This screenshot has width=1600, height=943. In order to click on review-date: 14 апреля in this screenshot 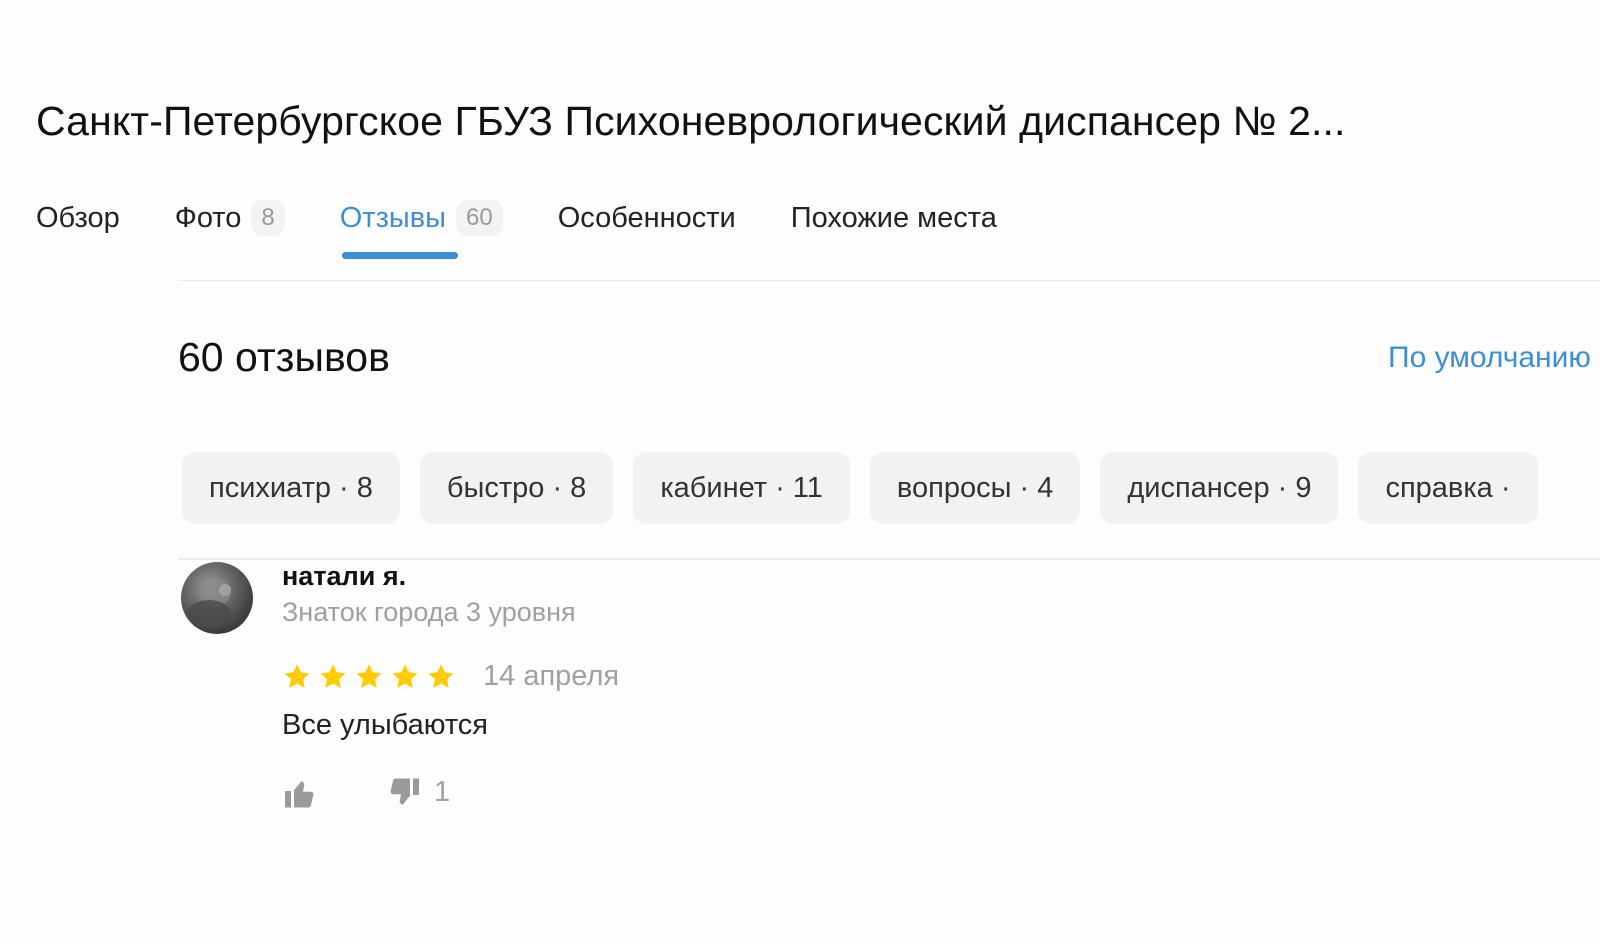, I will do `click(551, 676)`.